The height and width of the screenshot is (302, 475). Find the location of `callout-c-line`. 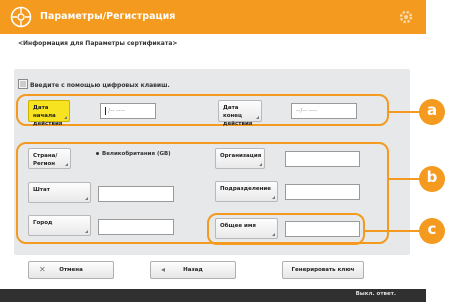

callout-c-line is located at coordinates (393, 231).